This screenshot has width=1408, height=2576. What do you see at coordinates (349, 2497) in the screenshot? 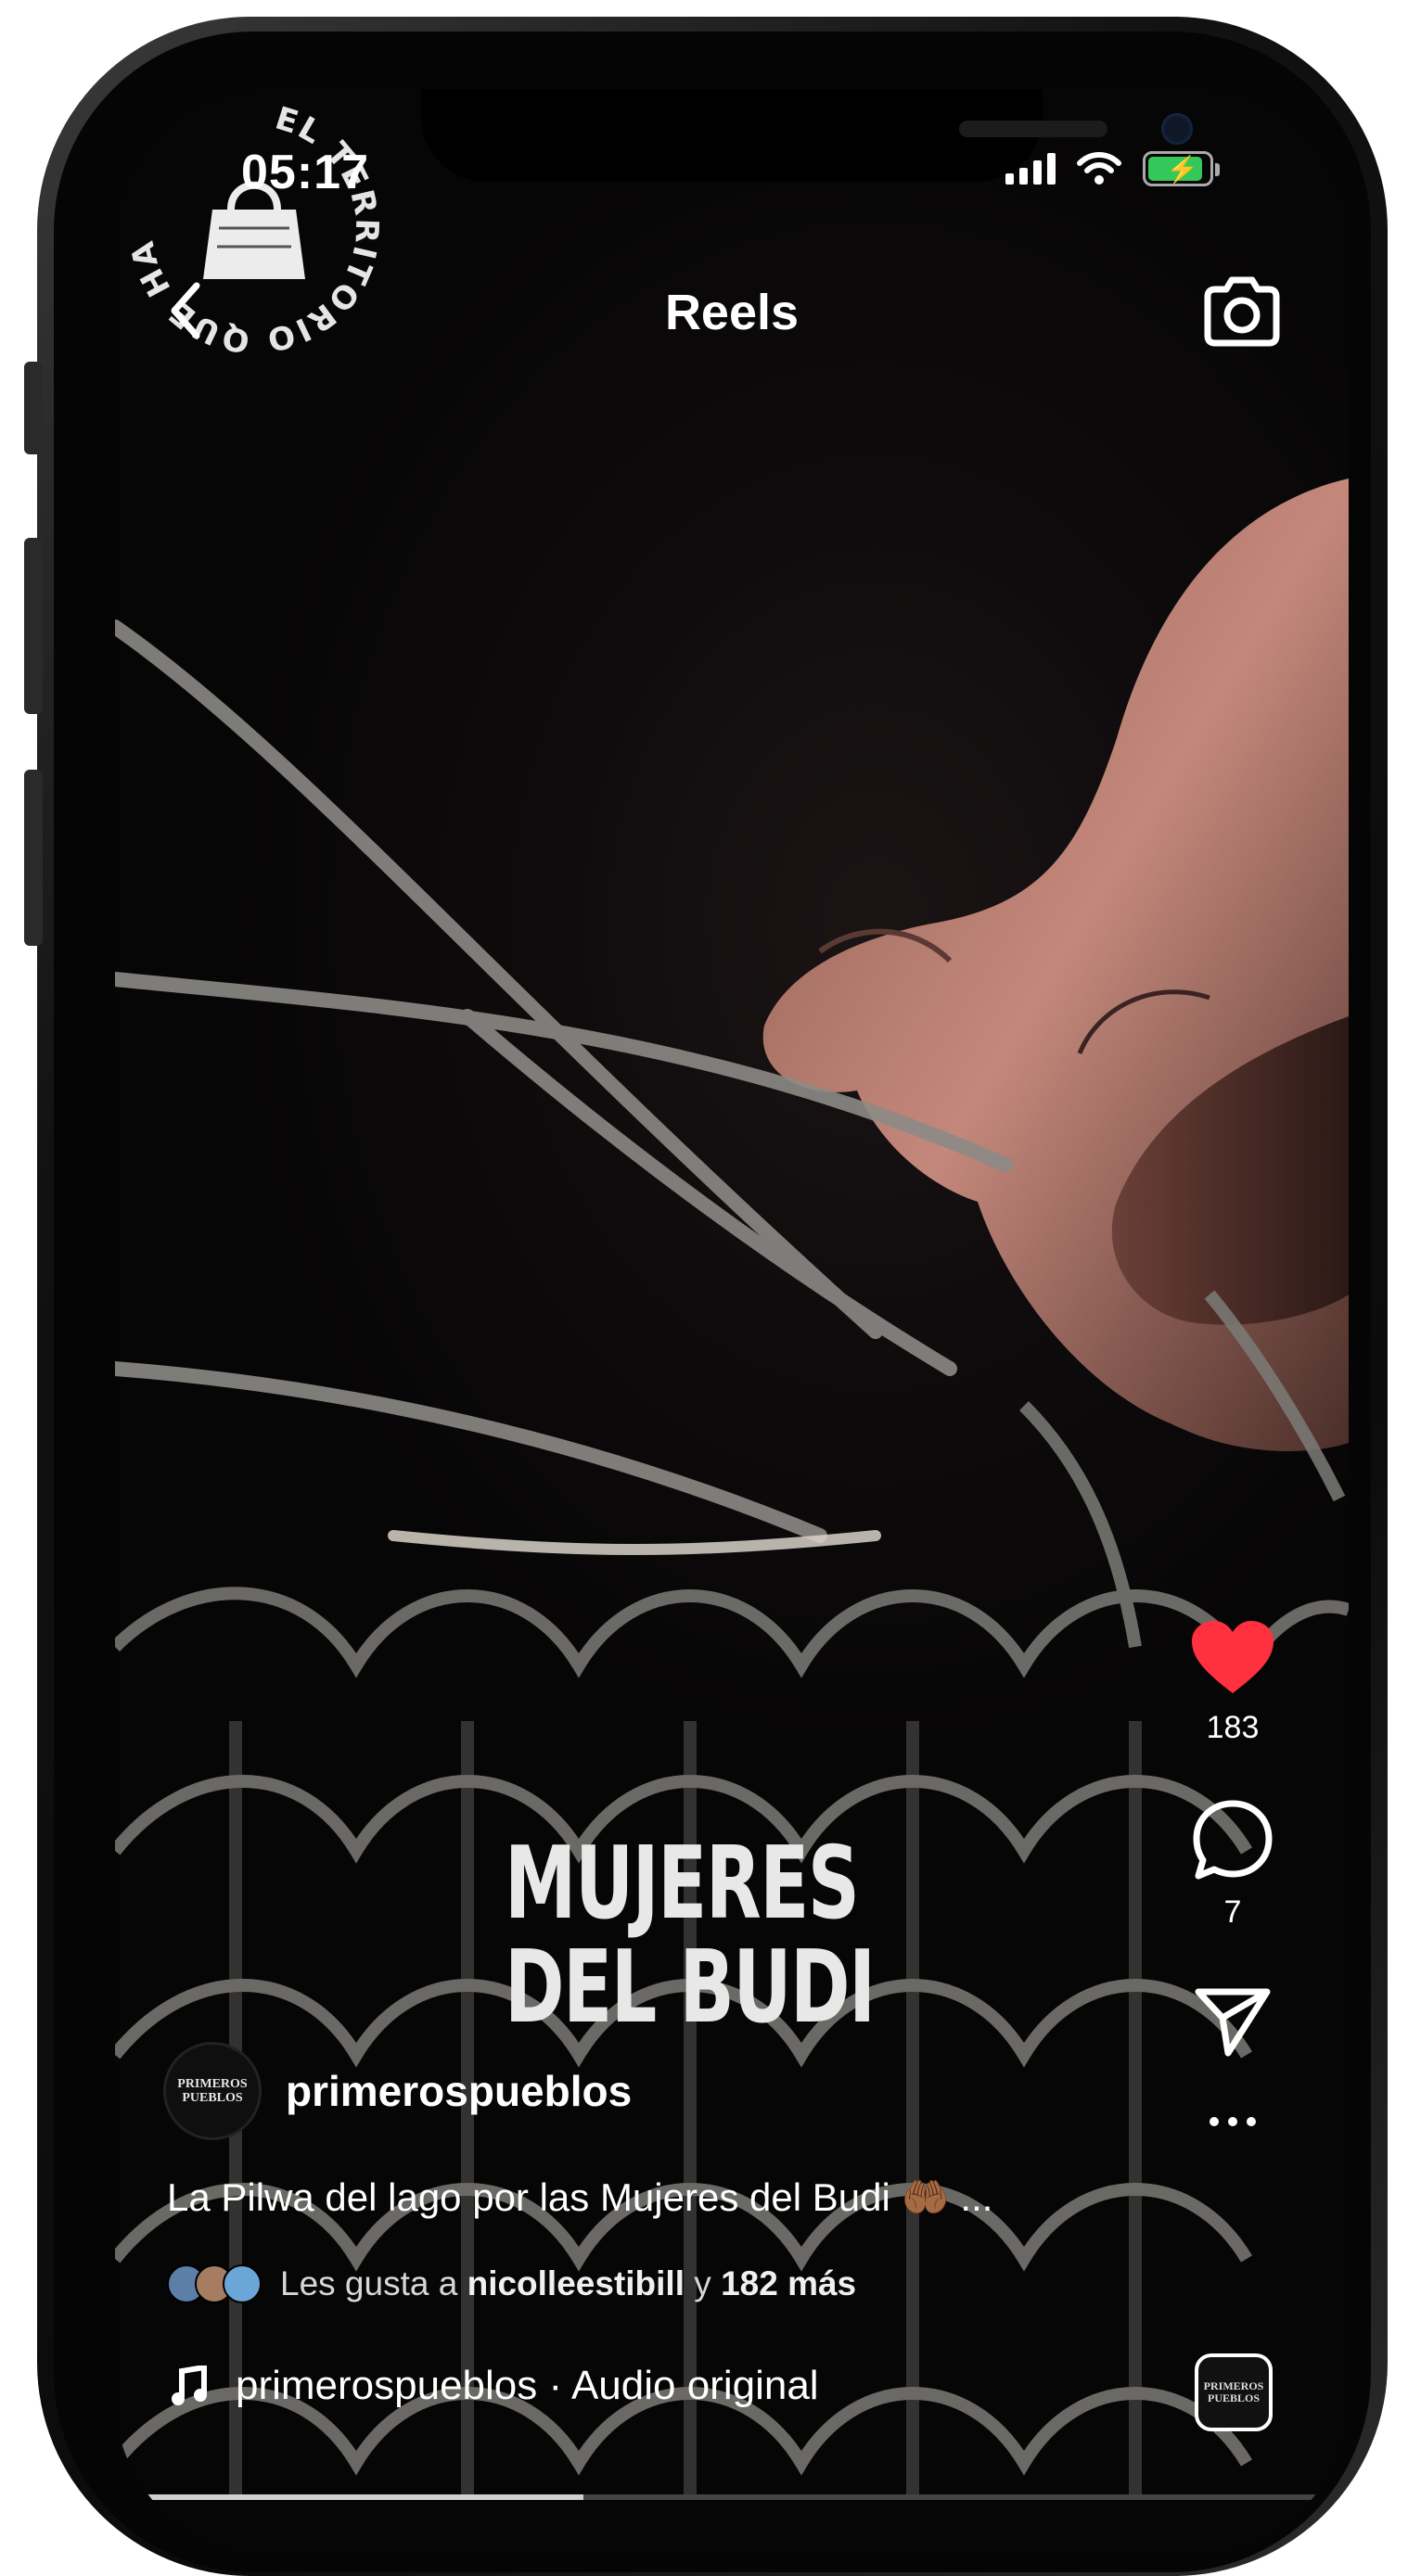
I see `video-progress-fill` at bounding box center [349, 2497].